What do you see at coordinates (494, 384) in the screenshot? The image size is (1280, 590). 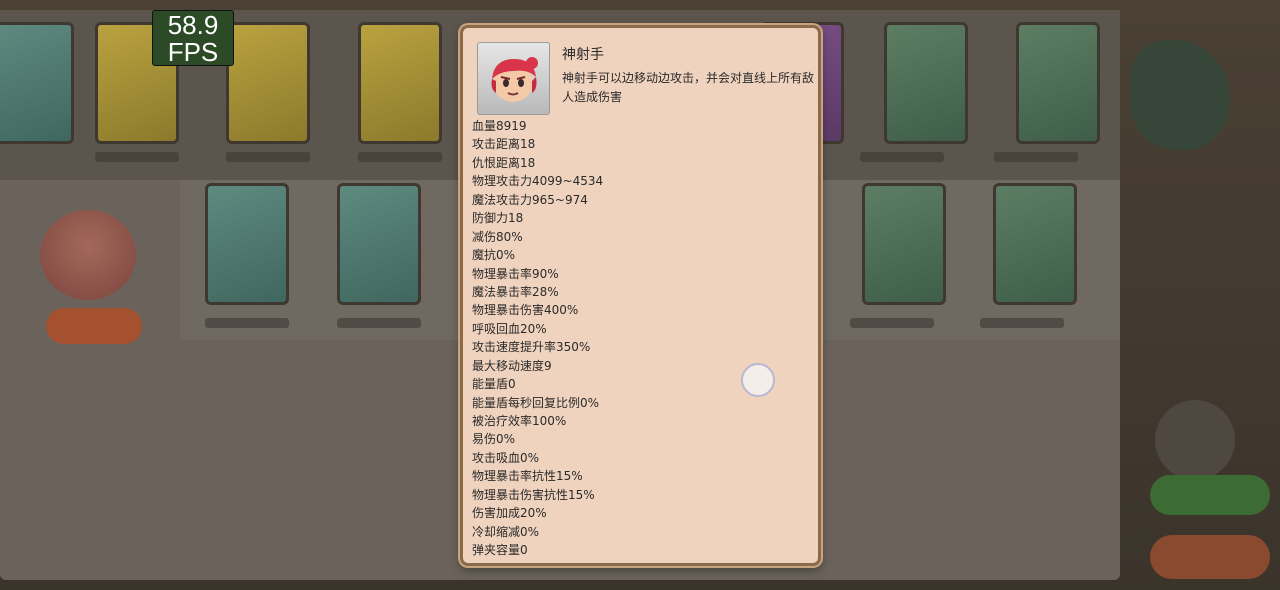 I see `stat-energy-shield: 能量盾0` at bounding box center [494, 384].